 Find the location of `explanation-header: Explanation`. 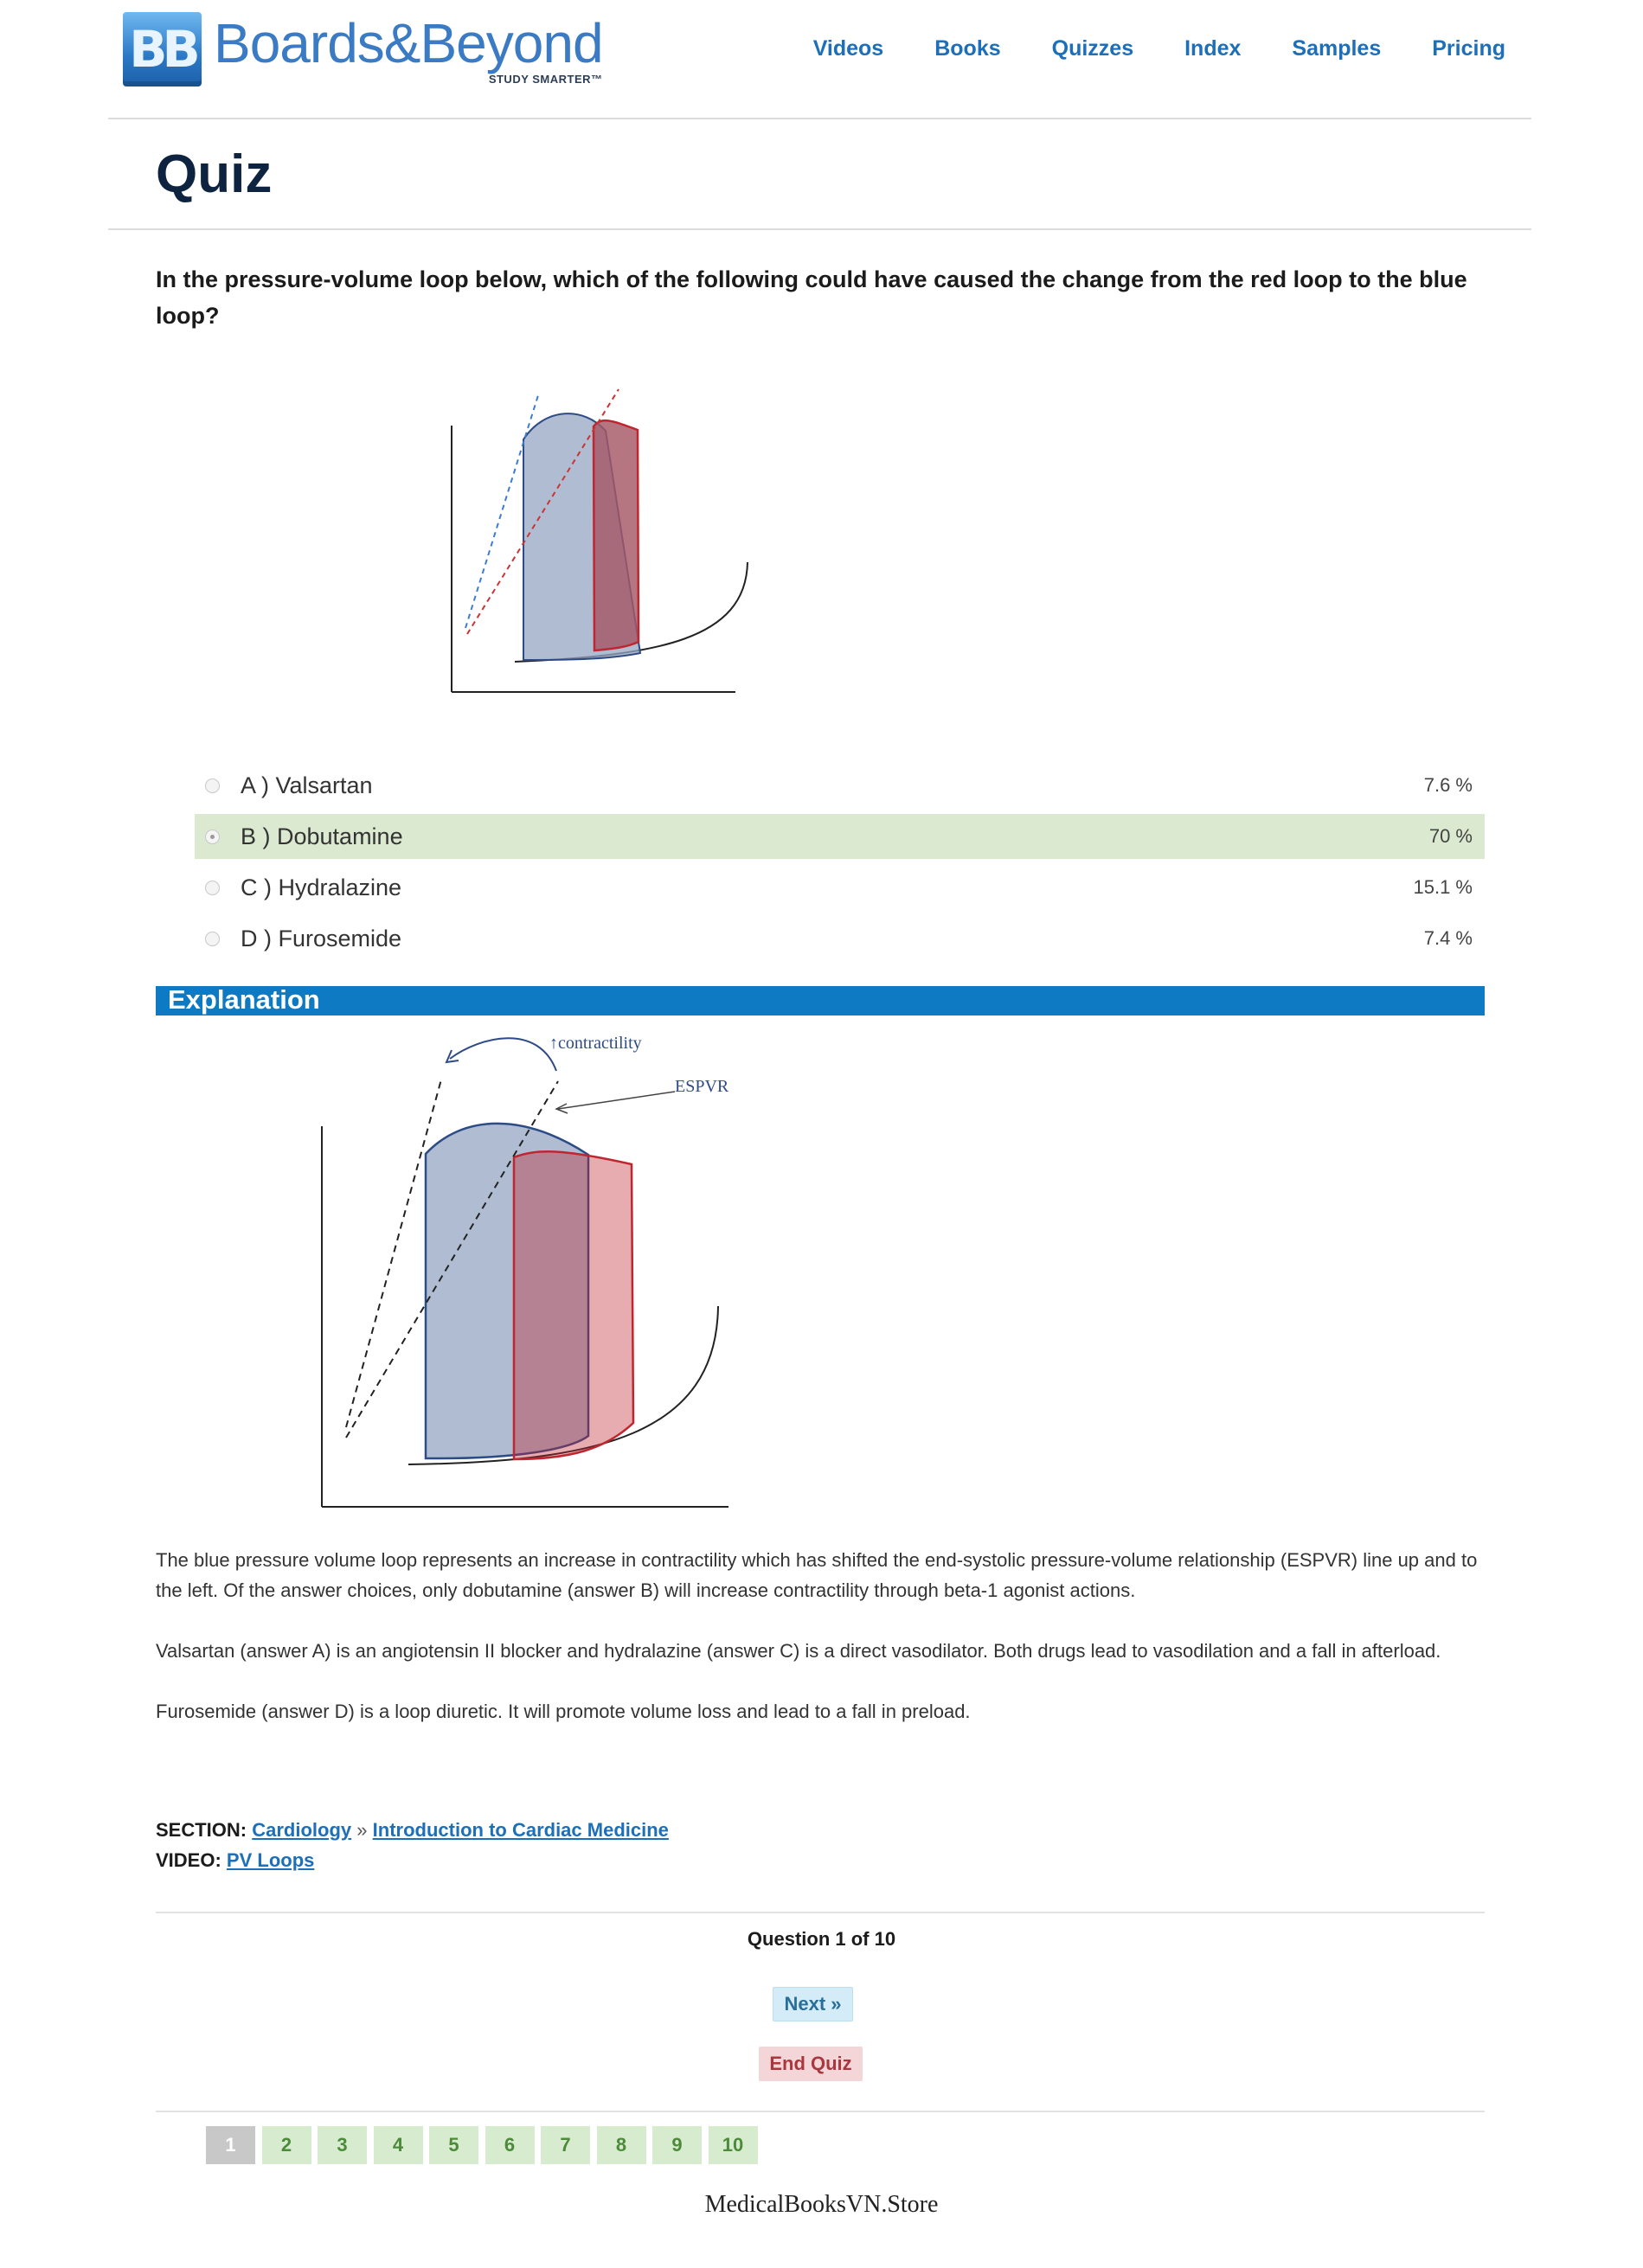

explanation-header: Explanation is located at coordinates (821, 999).